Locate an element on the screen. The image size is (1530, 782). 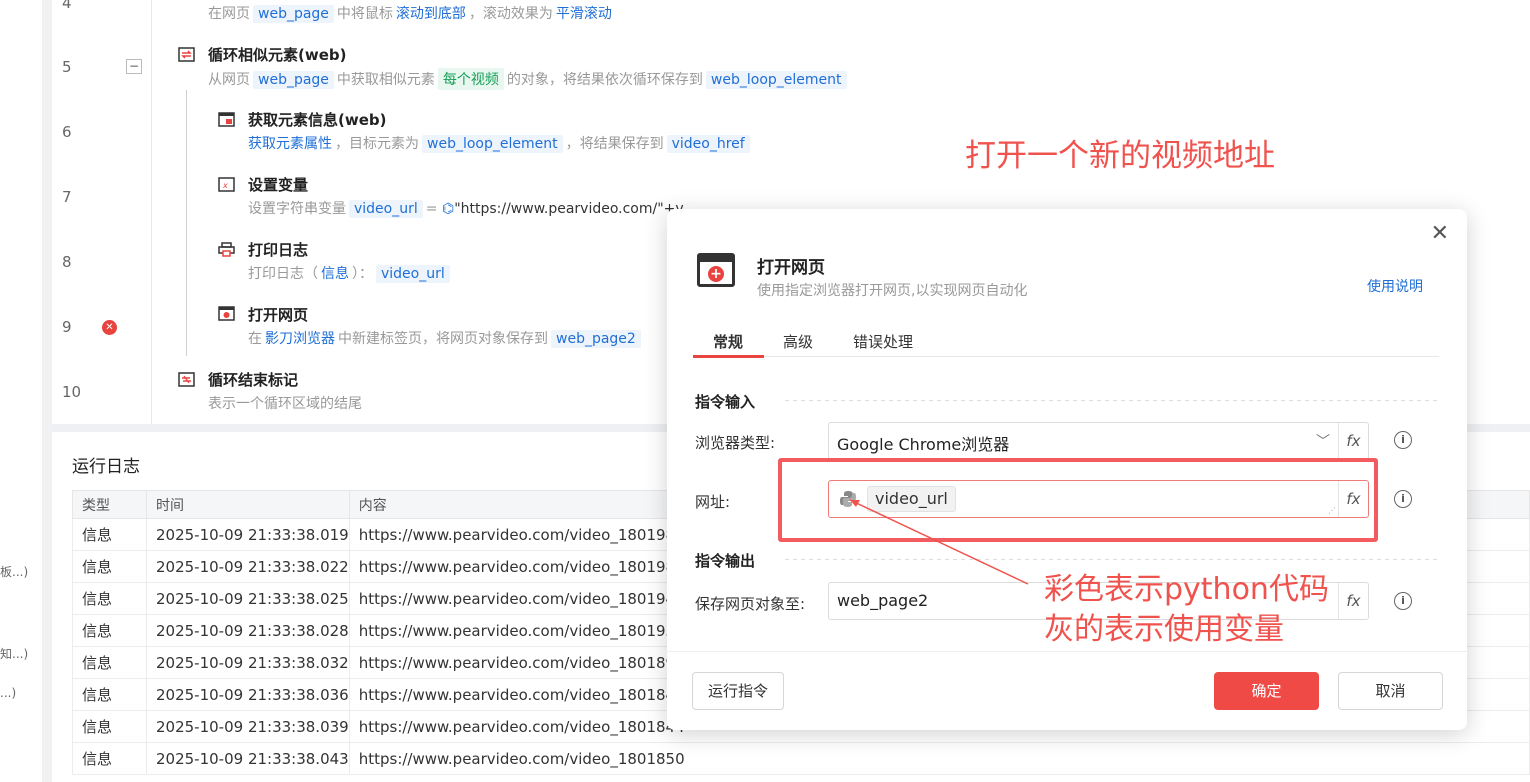
log-time: 2025-10-09 21:33:38.043 is located at coordinates (248, 758).